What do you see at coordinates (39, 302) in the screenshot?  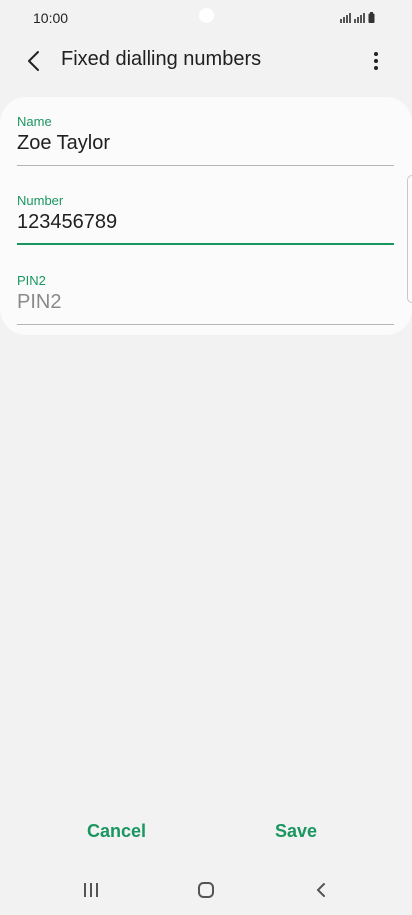 I see `pin2-input: PIN2` at bounding box center [39, 302].